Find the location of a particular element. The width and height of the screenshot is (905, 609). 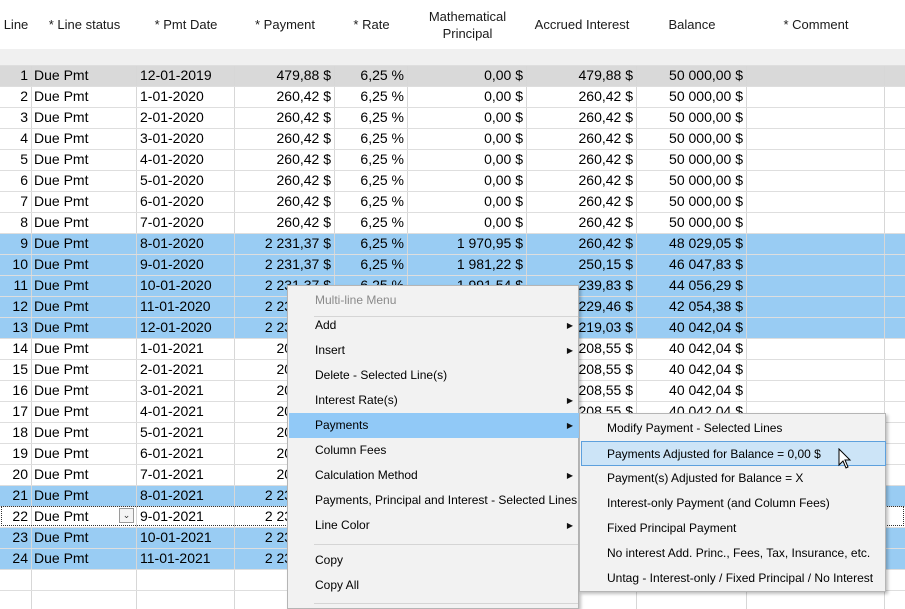

cell-line: 11 is located at coordinates (16, 285).